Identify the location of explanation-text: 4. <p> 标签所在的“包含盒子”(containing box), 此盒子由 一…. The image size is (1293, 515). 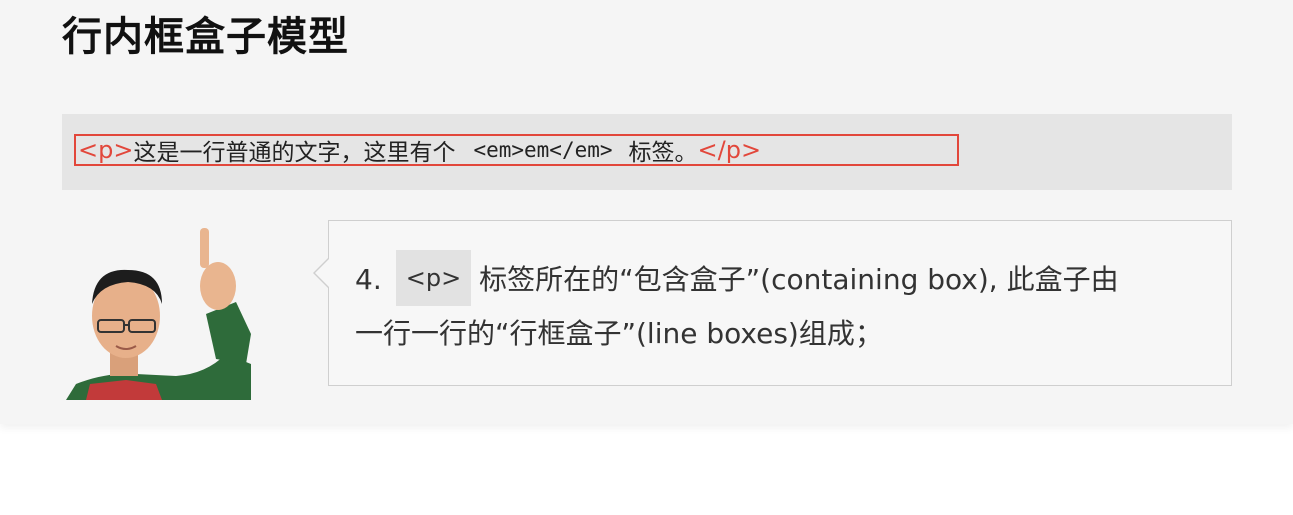
(785, 305).